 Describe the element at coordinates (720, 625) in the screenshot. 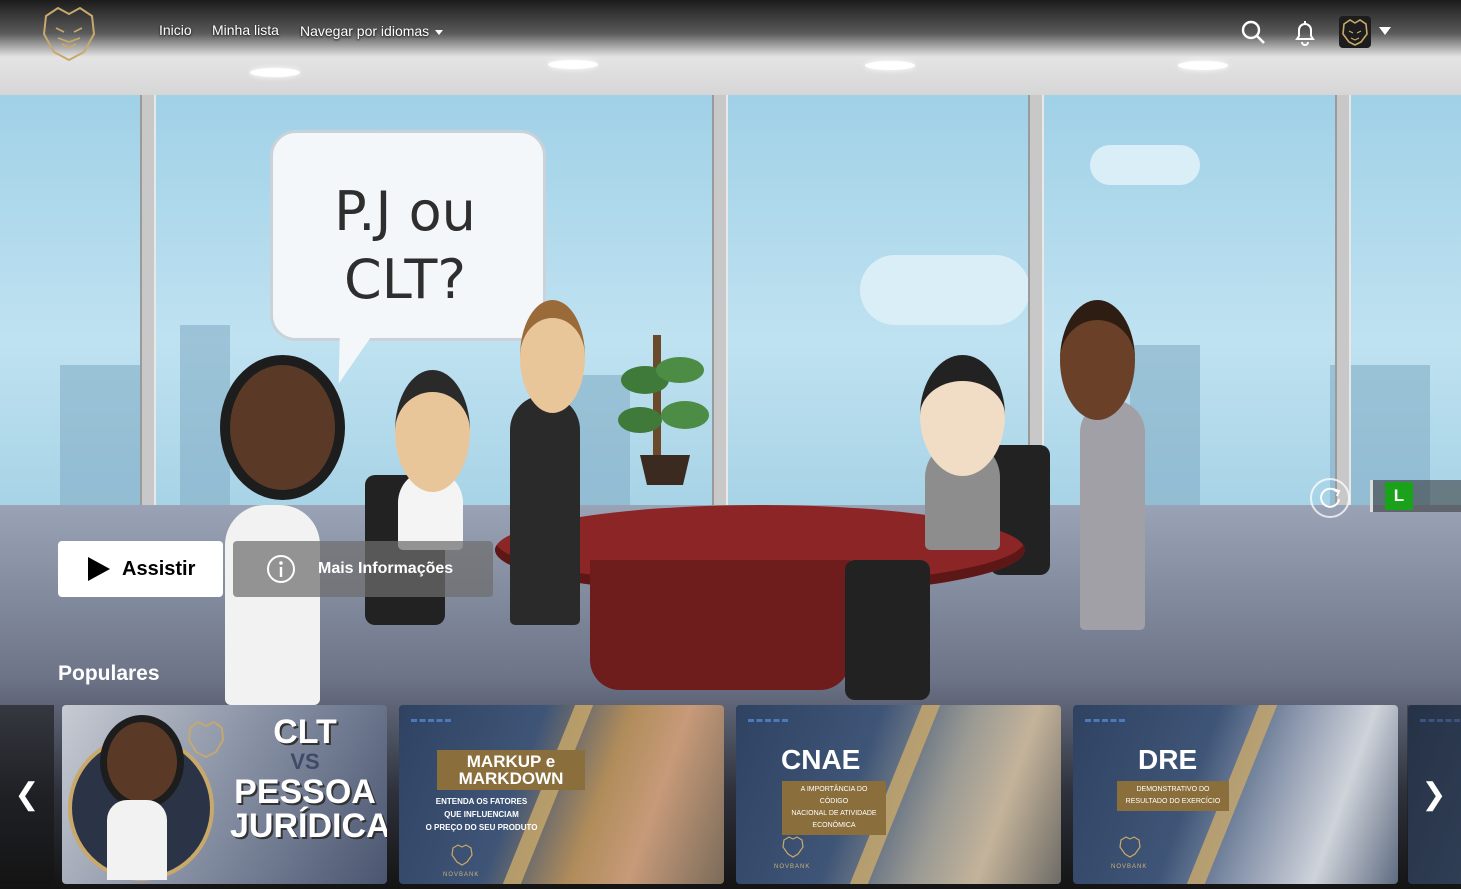

I see `meeting-table-base` at that location.